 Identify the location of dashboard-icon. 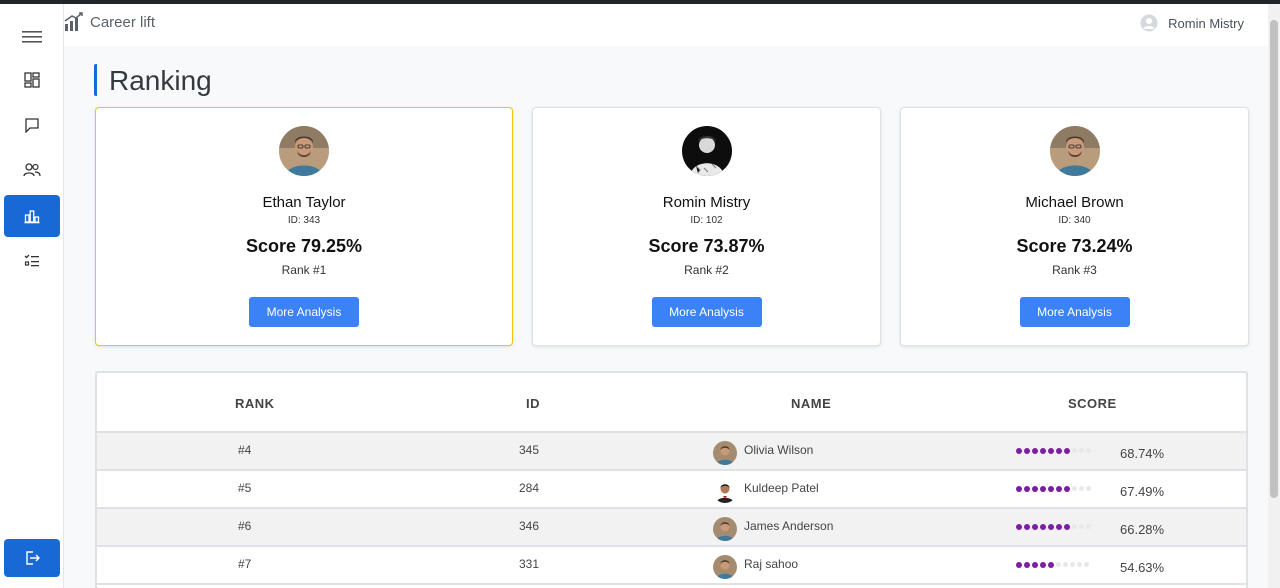
(32, 80).